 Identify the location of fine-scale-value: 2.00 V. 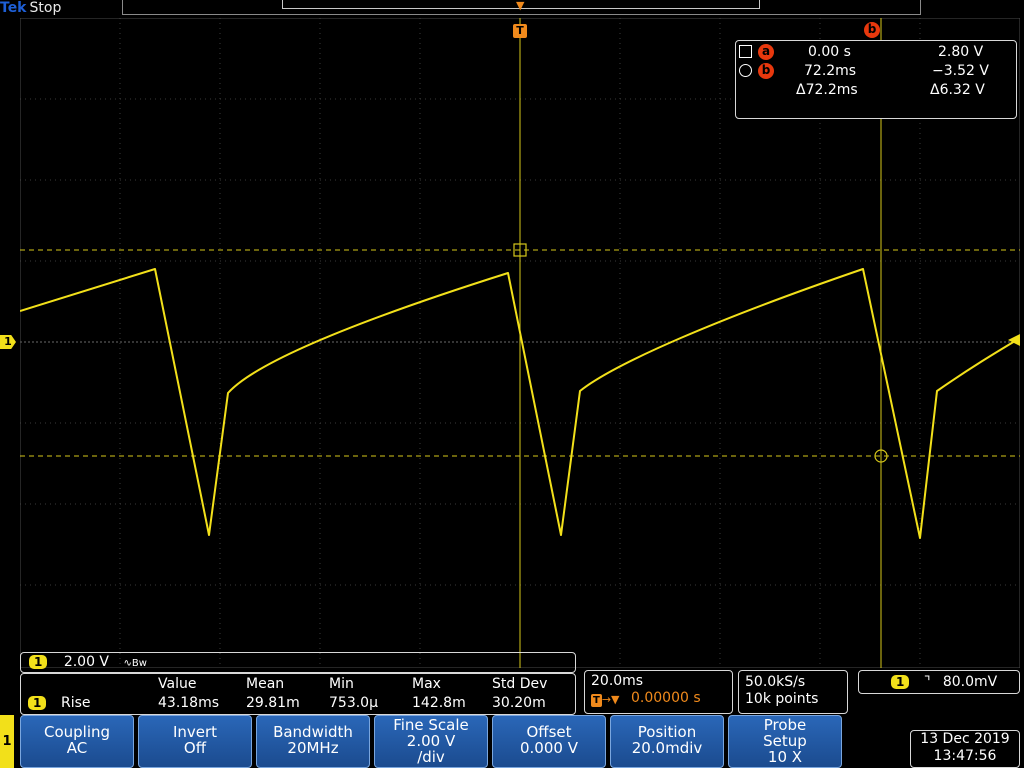
(431, 741).